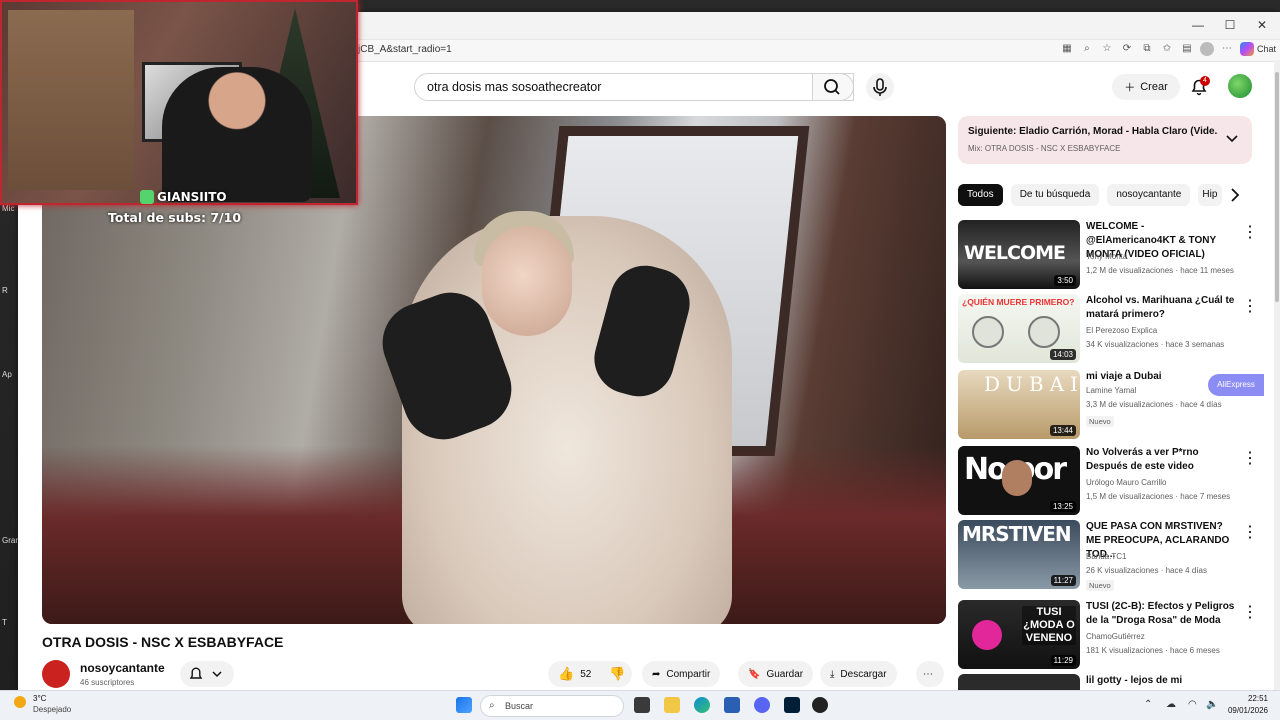 The height and width of the screenshot is (720, 1280). I want to click on video-thumbnail: DUBAI 13:44, so click(1019, 404).